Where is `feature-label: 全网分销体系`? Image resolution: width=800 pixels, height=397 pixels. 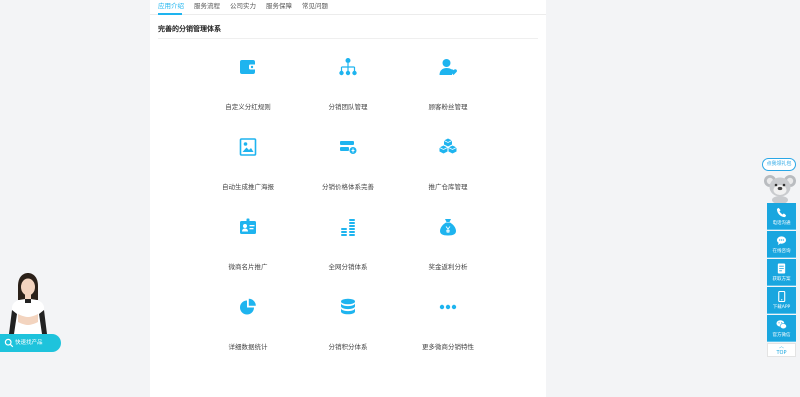
feature-label: 全网分销体系 is located at coordinates (348, 267).